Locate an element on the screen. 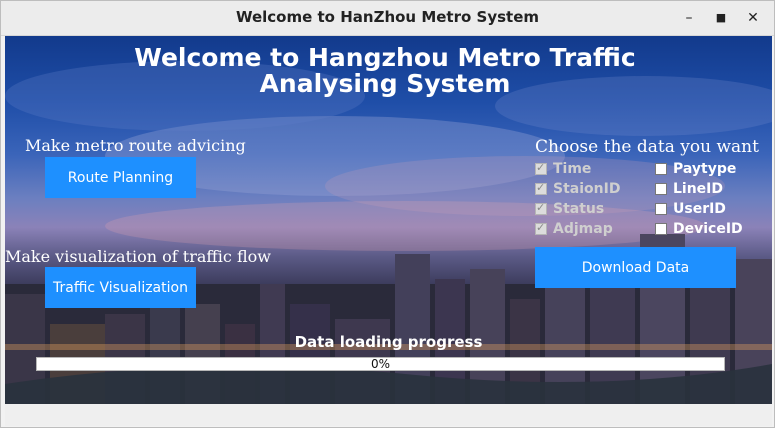  checkbox-status: Status is located at coordinates (569, 209).